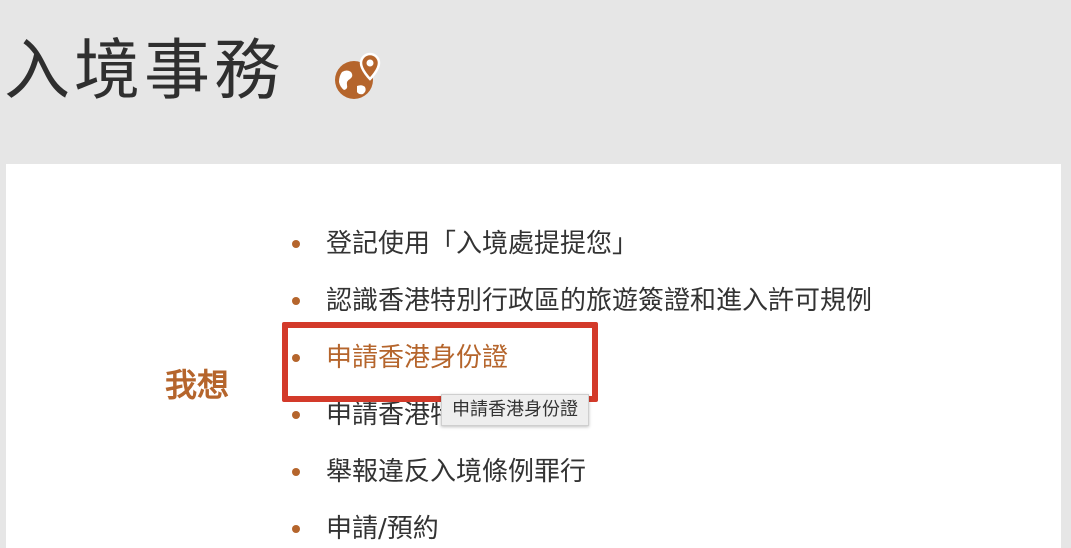 The height and width of the screenshot is (548, 1071). I want to click on globe-location-icon, so click(357, 77).